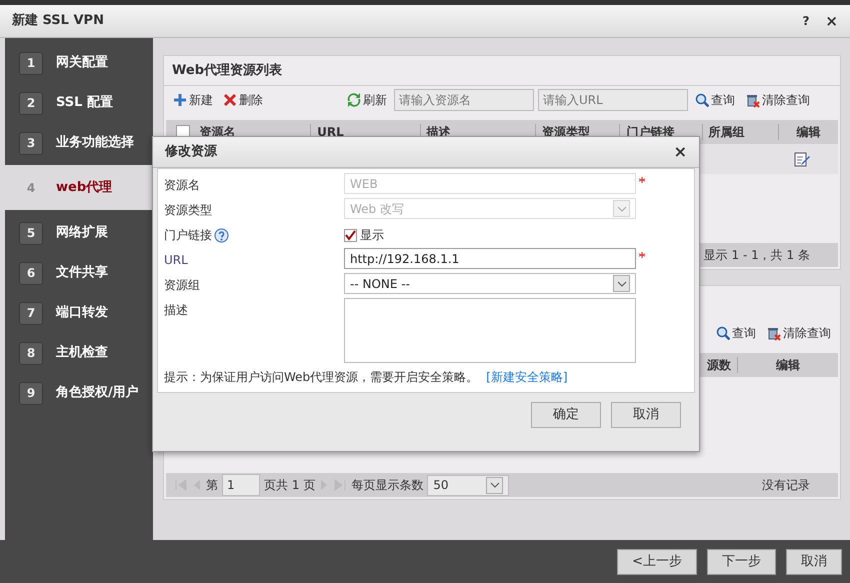 Image resolution: width=850 pixels, height=583 pixels. Describe the element at coordinates (786, 485) in the screenshot. I see `pager-status: 没有记录` at that location.